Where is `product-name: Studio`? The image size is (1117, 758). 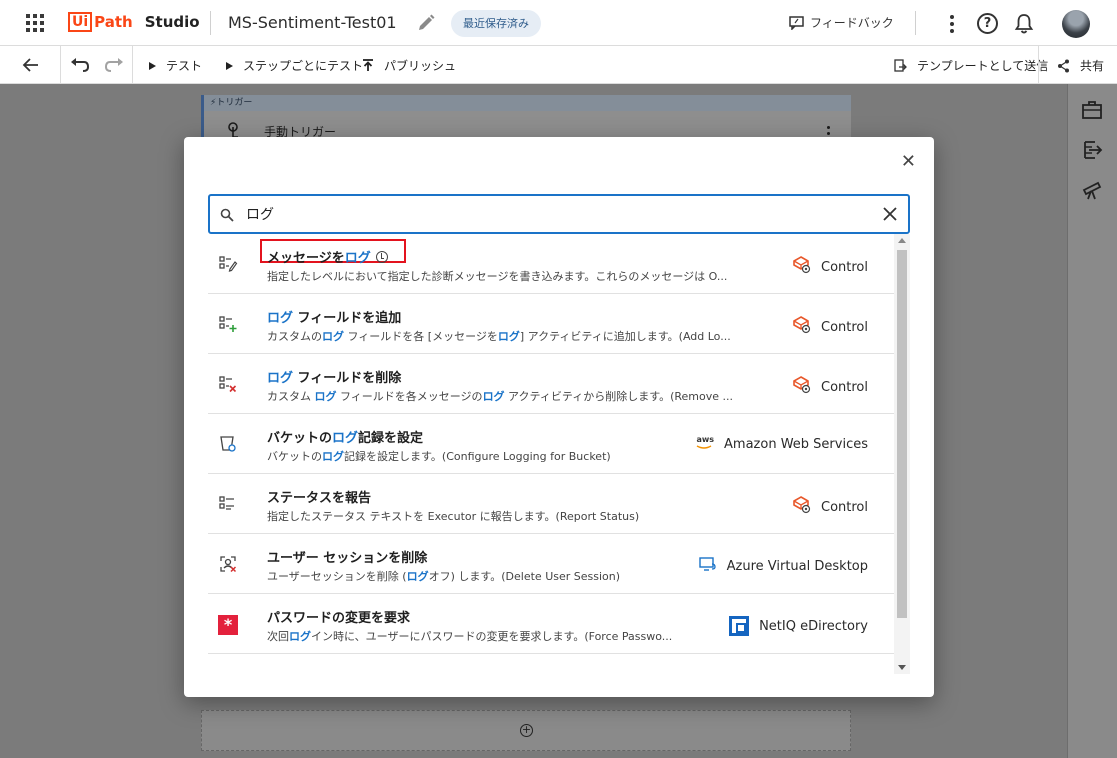 product-name: Studio is located at coordinates (172, 22).